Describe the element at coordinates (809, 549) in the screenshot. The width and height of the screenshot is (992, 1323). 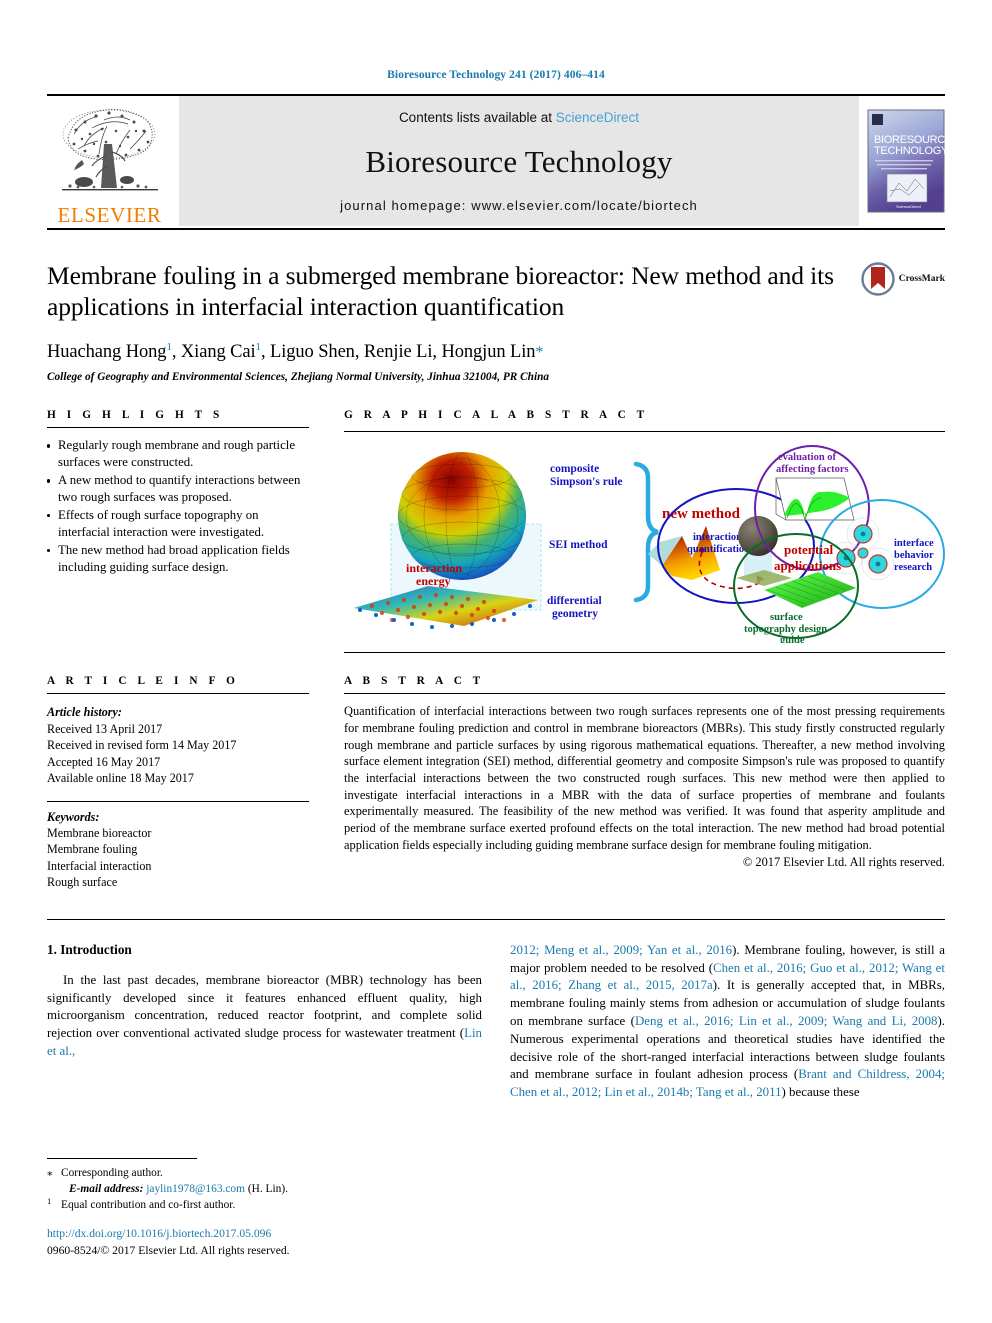
I see `svg-text: potential` at that location.